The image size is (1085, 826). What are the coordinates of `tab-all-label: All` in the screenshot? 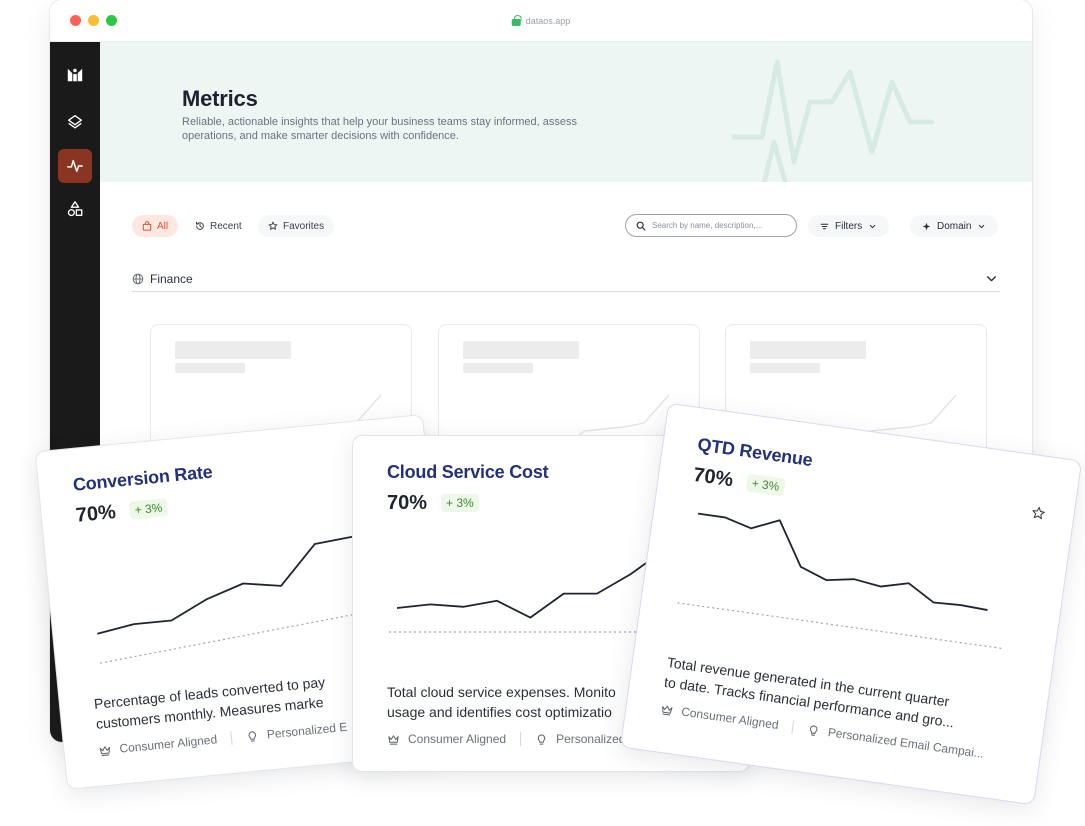 It's located at (163, 226).